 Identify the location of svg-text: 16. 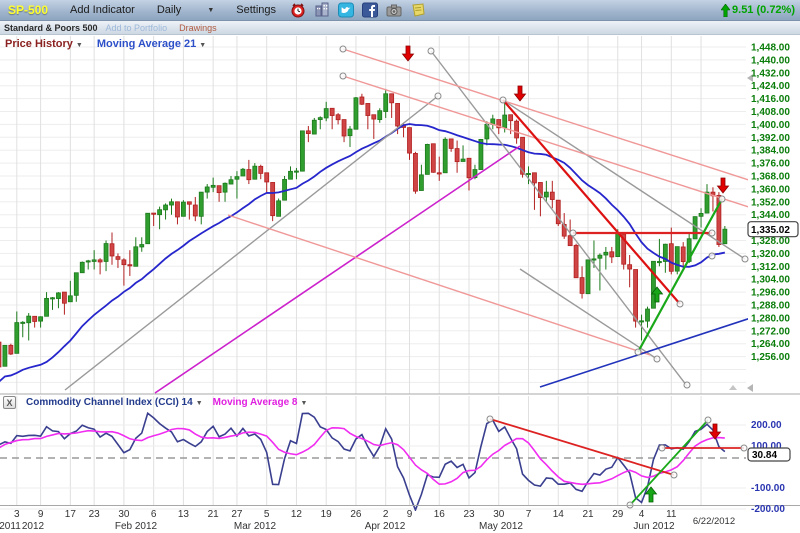
(440, 514).